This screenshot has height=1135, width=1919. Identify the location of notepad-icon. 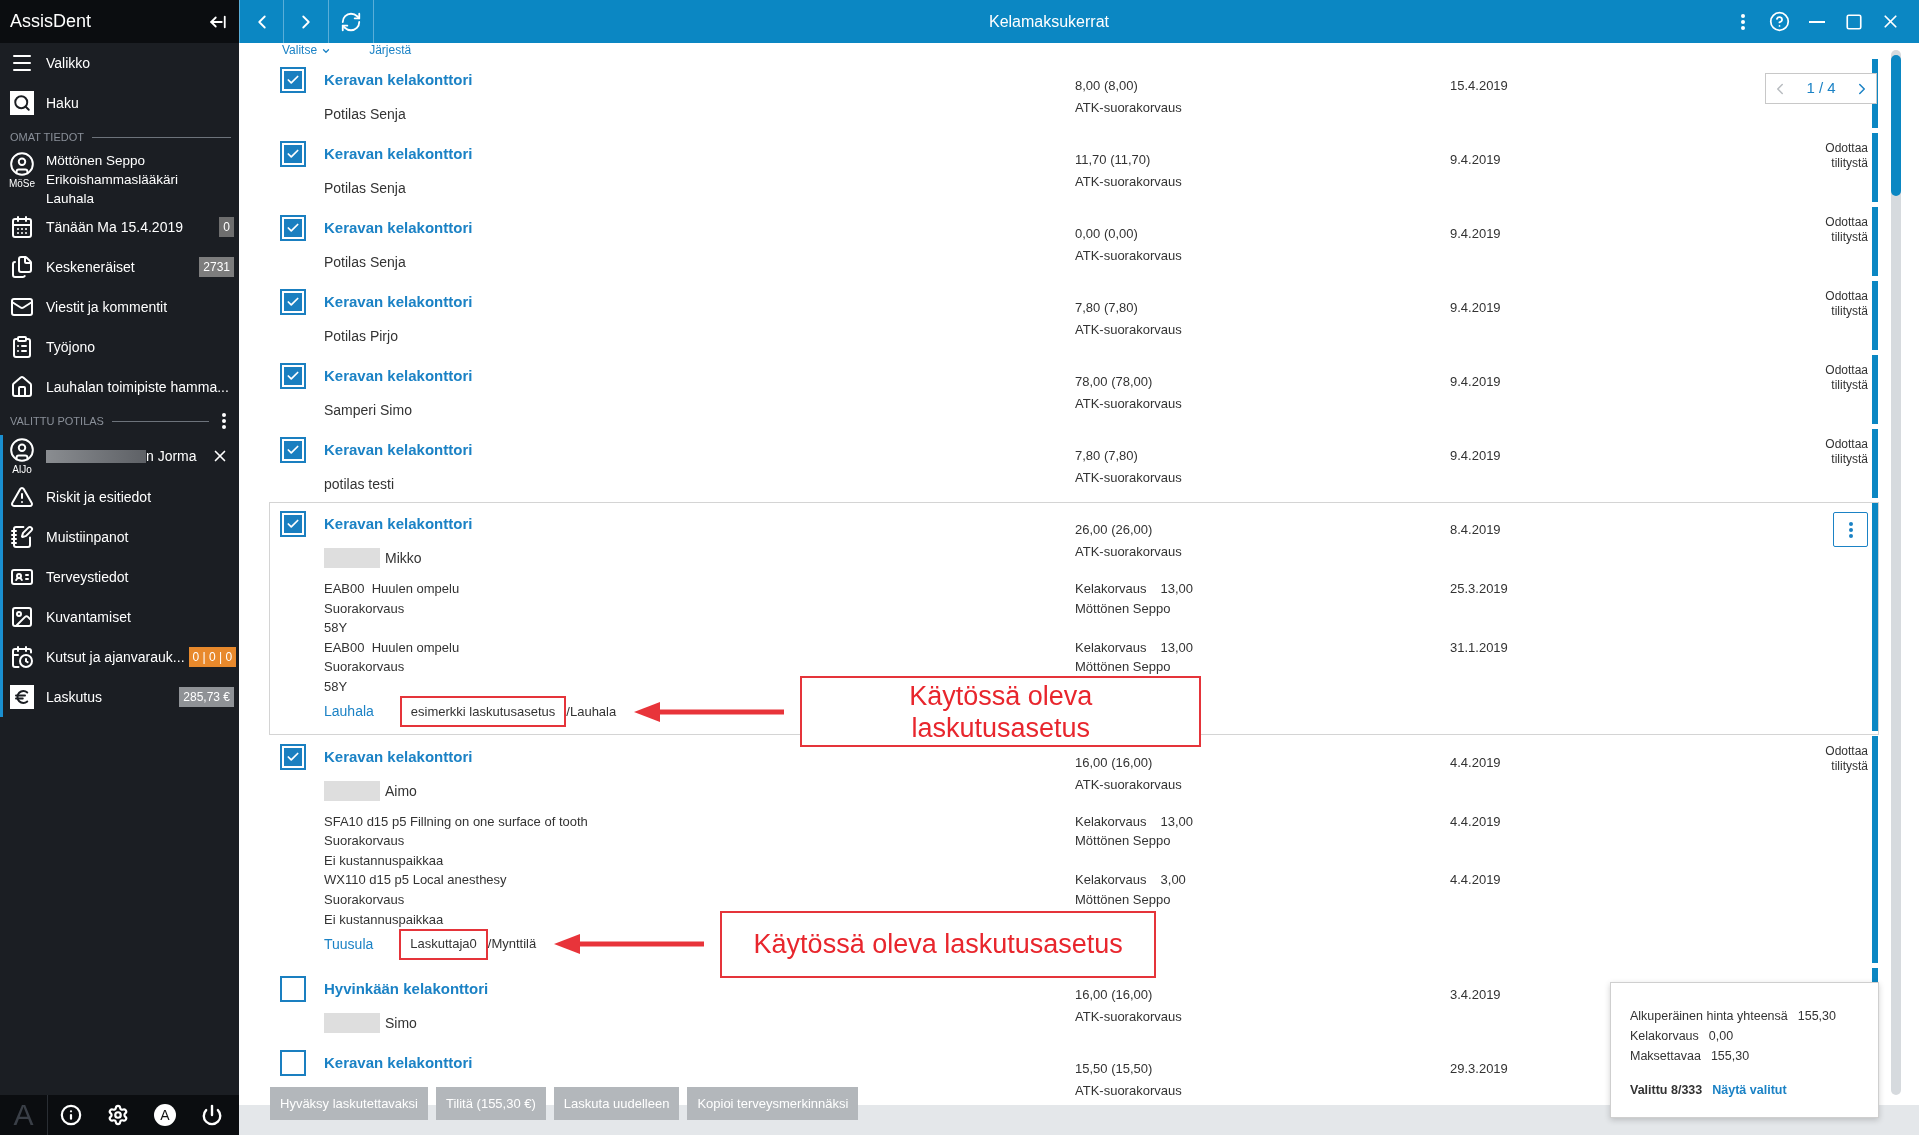
(22, 537).